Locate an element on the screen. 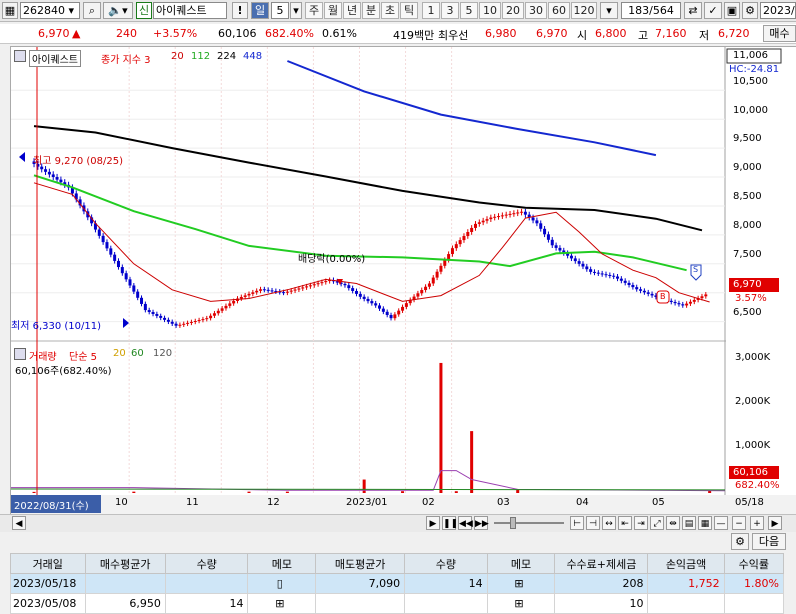  link-icon: ⇄ is located at coordinates (693, 10).